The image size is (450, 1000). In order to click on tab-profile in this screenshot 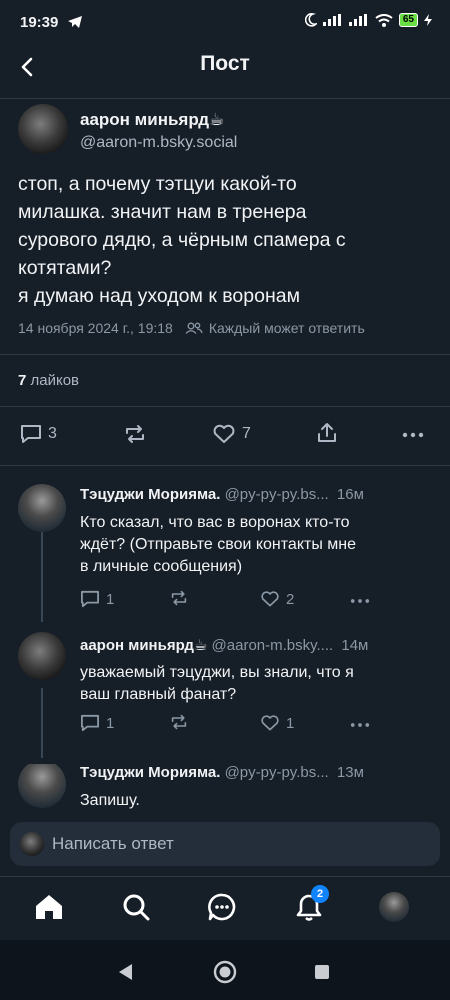, I will do `click(394, 907)`.